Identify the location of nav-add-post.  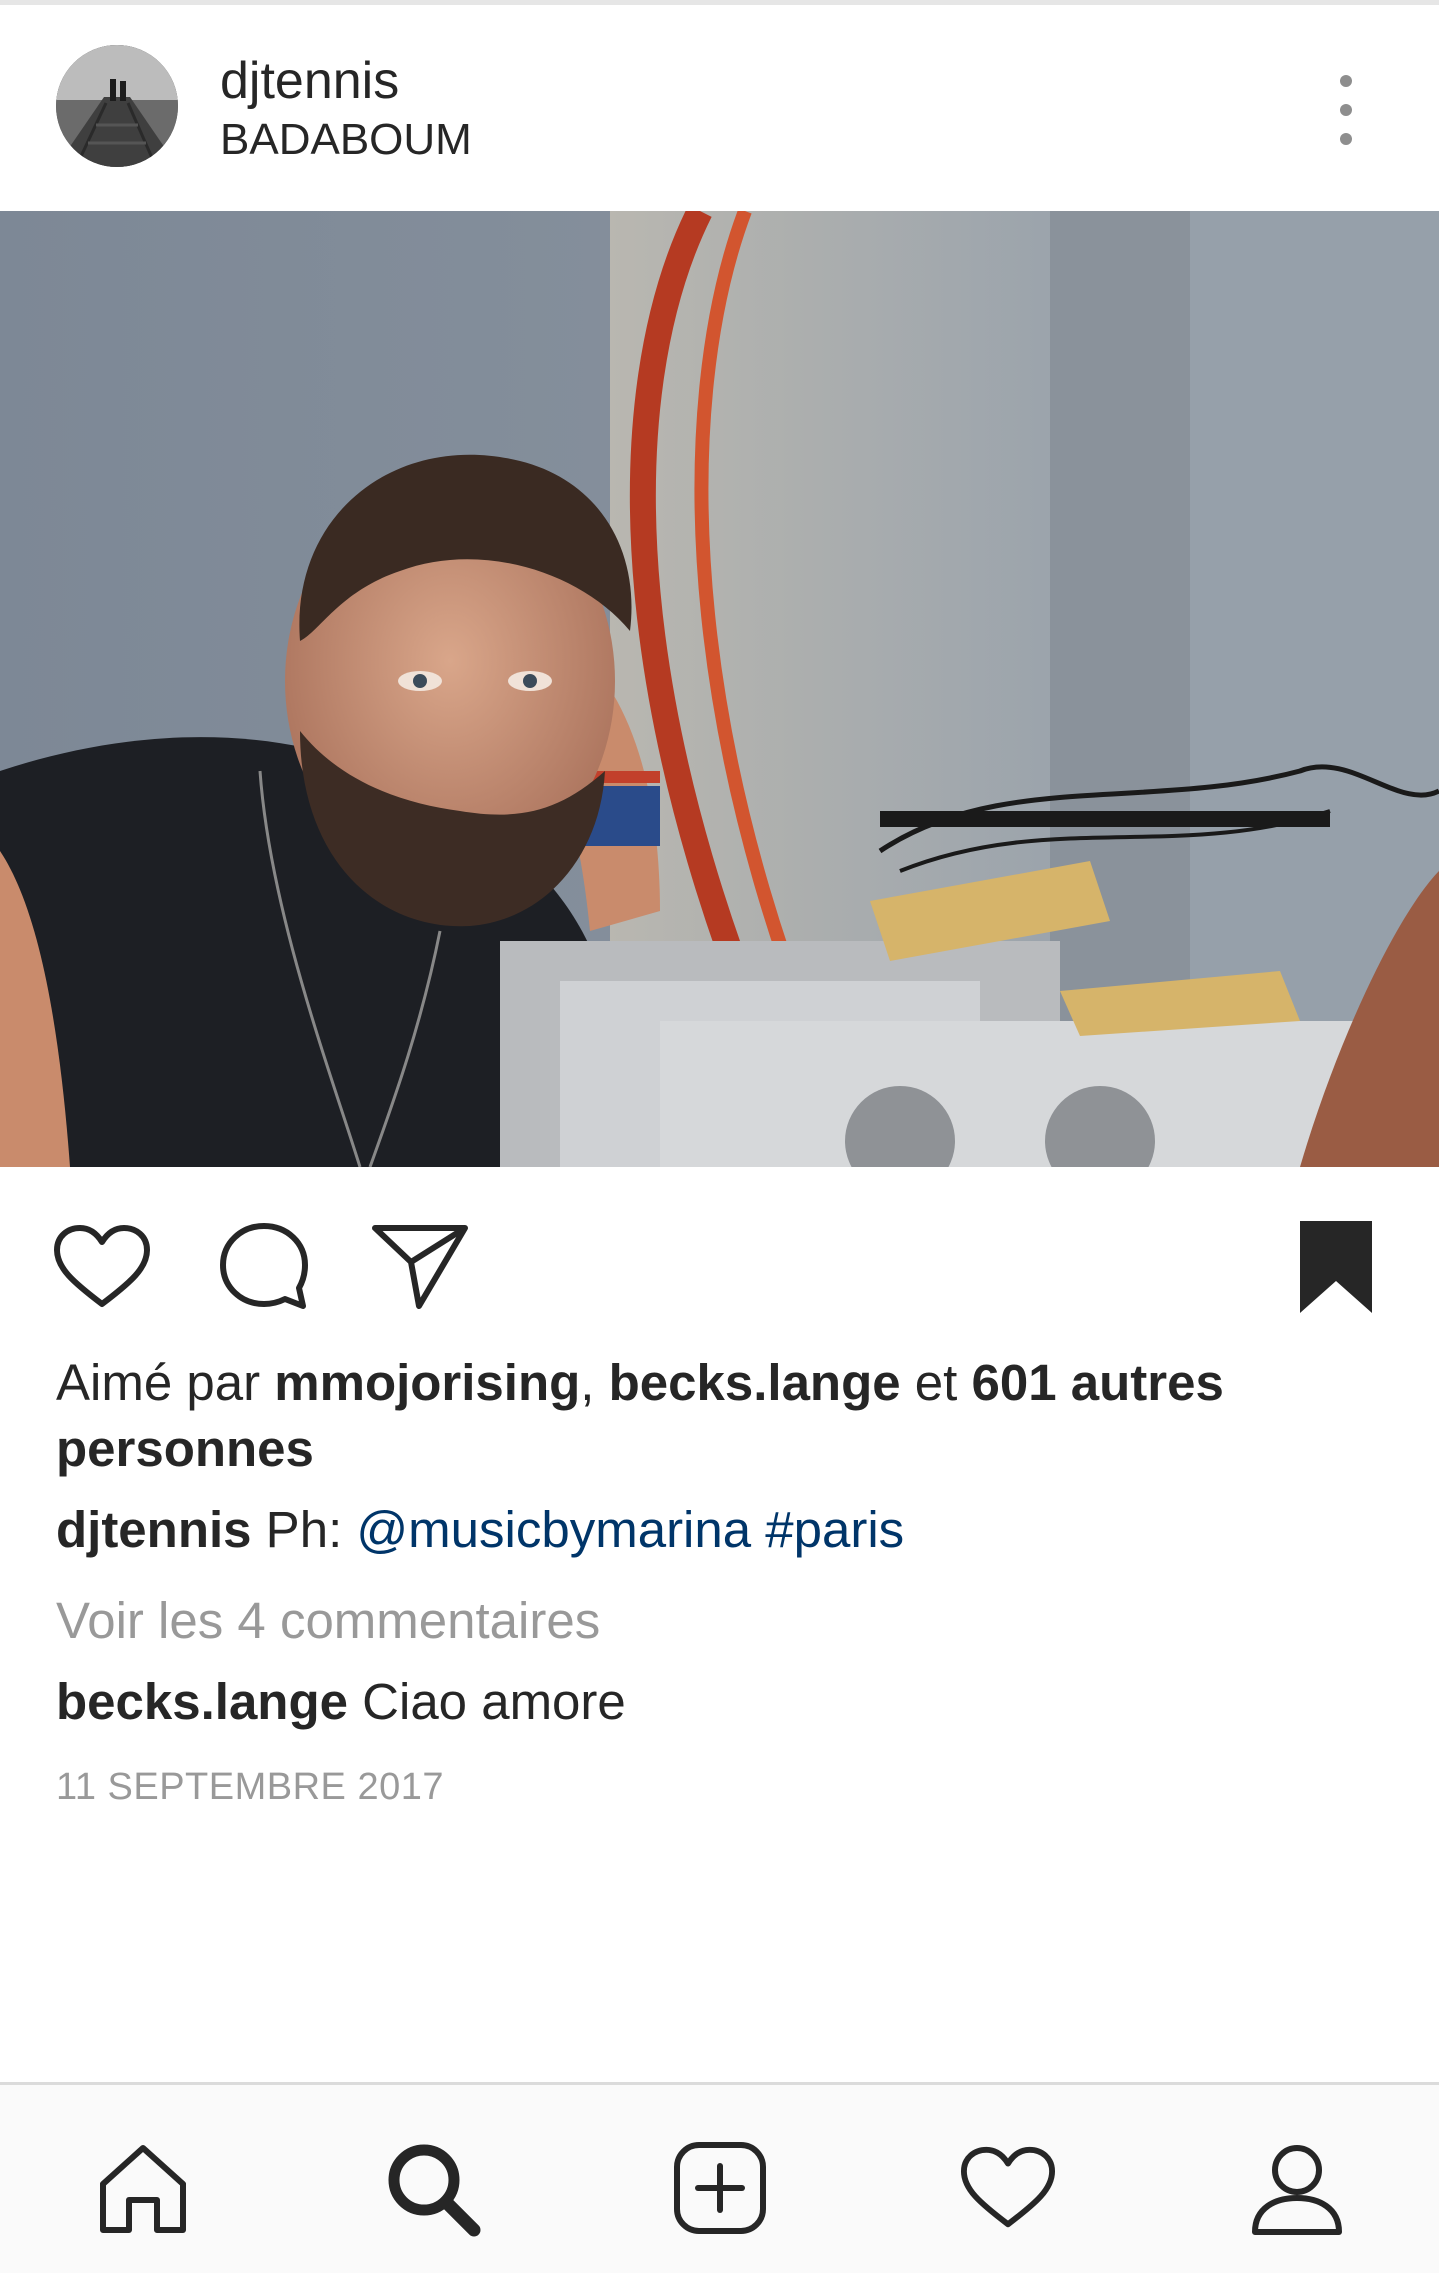
(720, 2188).